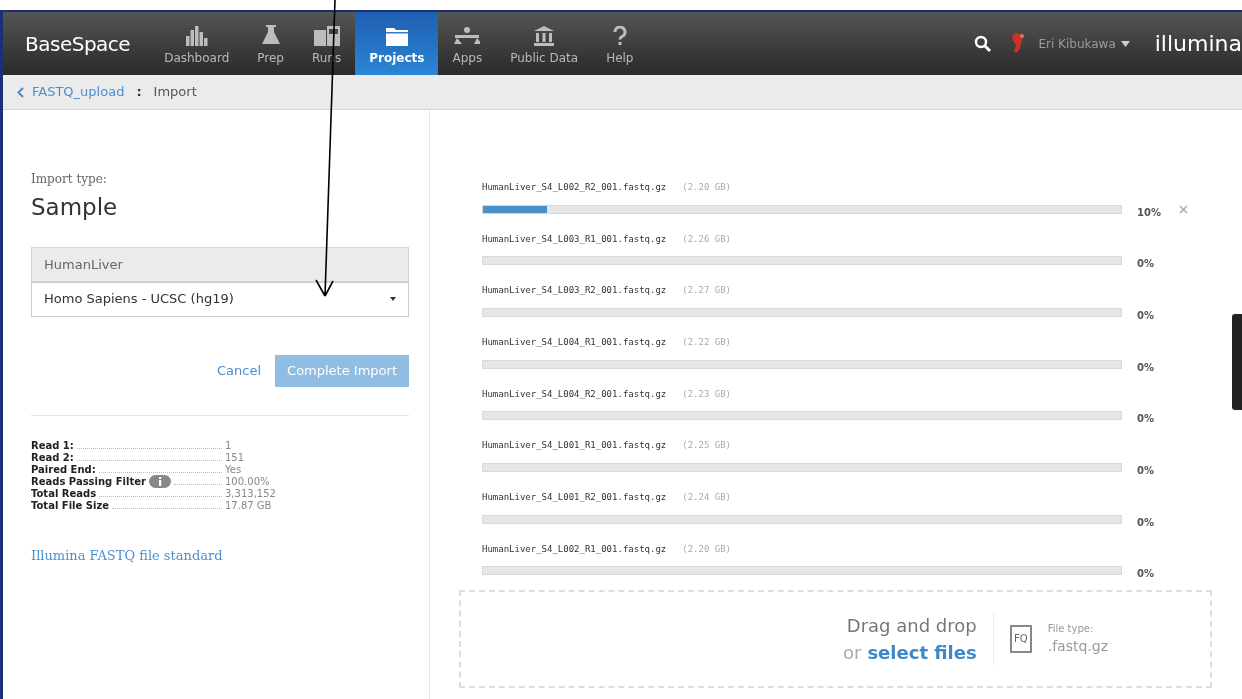  I want to click on nav-tab: Projects, so click(397, 43).